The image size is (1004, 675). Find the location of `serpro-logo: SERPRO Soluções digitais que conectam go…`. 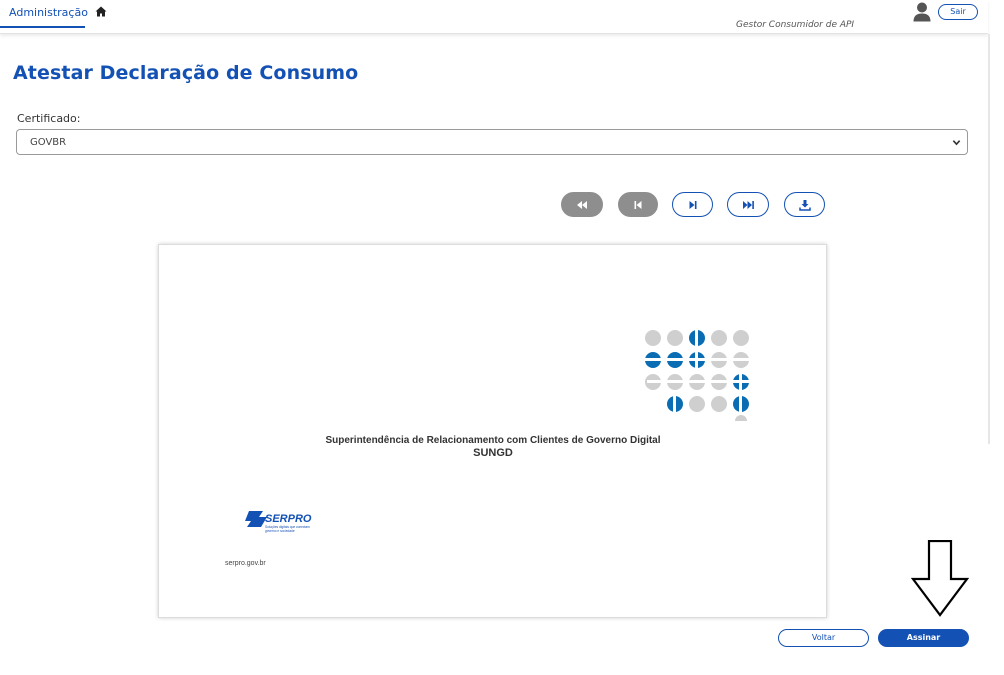

serpro-logo: SERPRO Soluções digitais que conectam go… is located at coordinates (278, 522).